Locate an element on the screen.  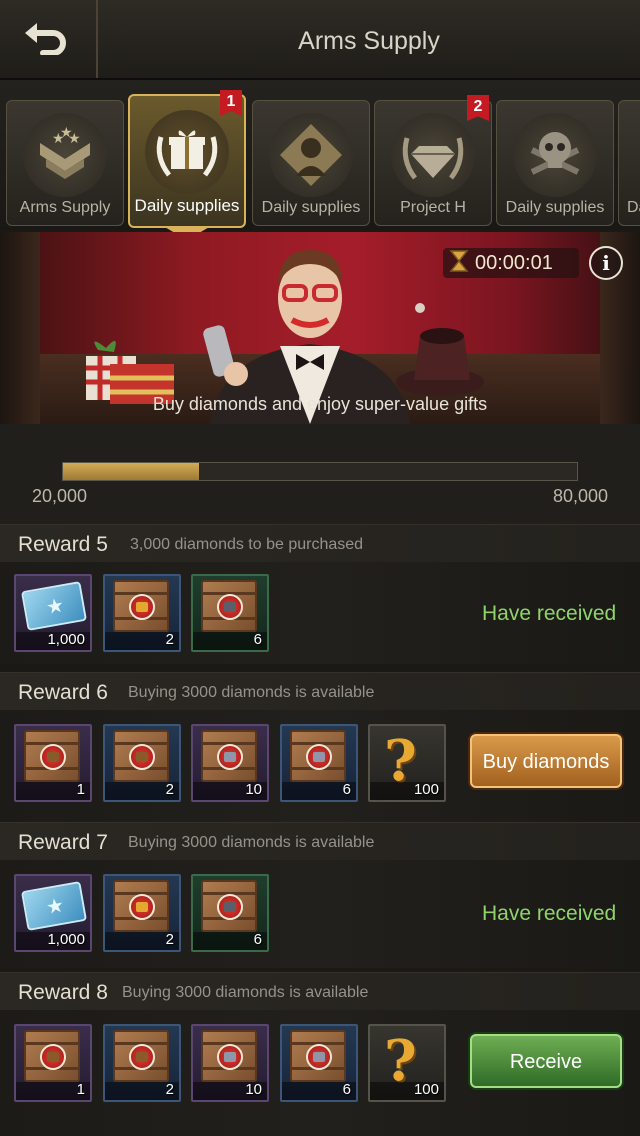
skull-crossbones-icon is located at coordinates (555, 155).